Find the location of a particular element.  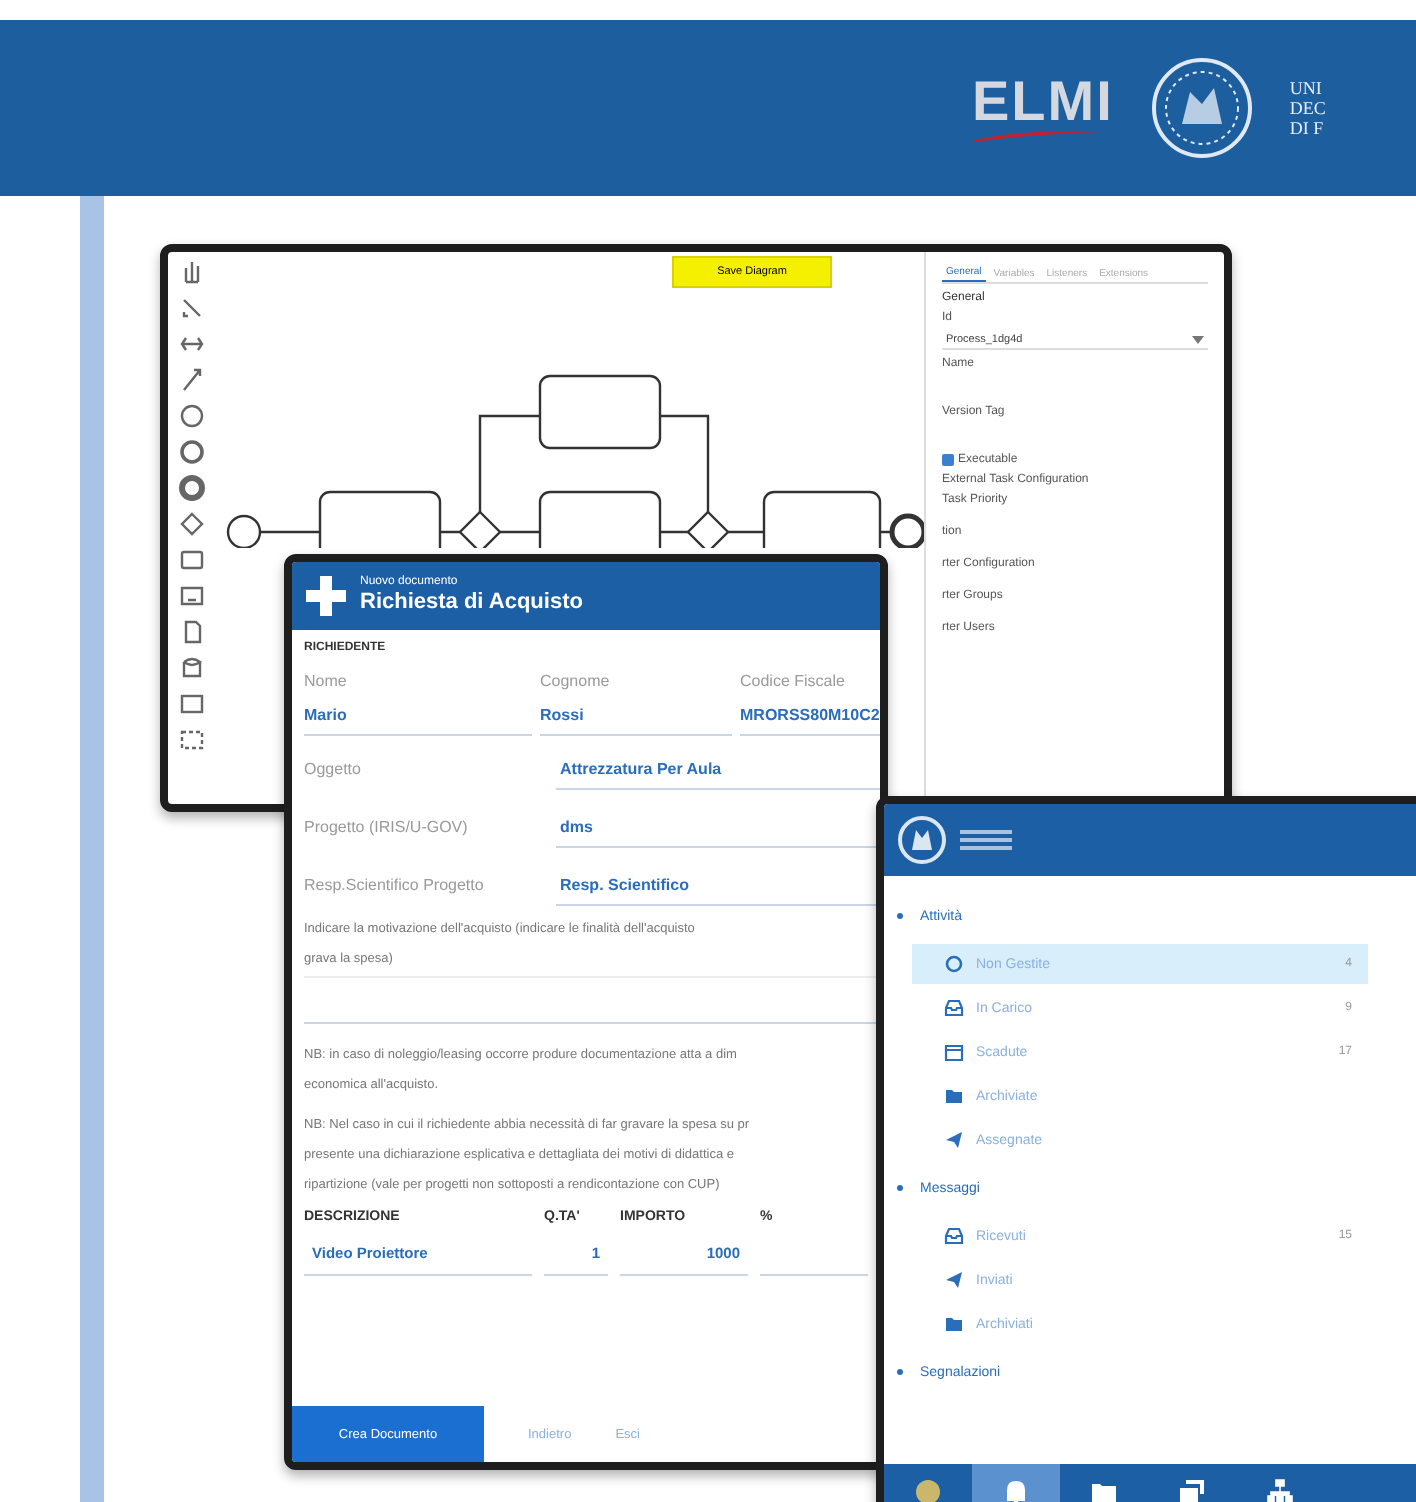

field-label: Oggetto is located at coordinates (333, 768).